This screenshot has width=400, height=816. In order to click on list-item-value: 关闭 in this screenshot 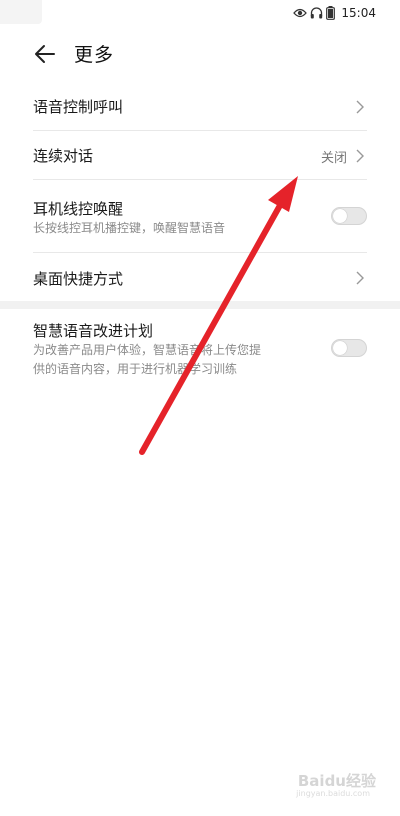, I will do `click(333, 158)`.